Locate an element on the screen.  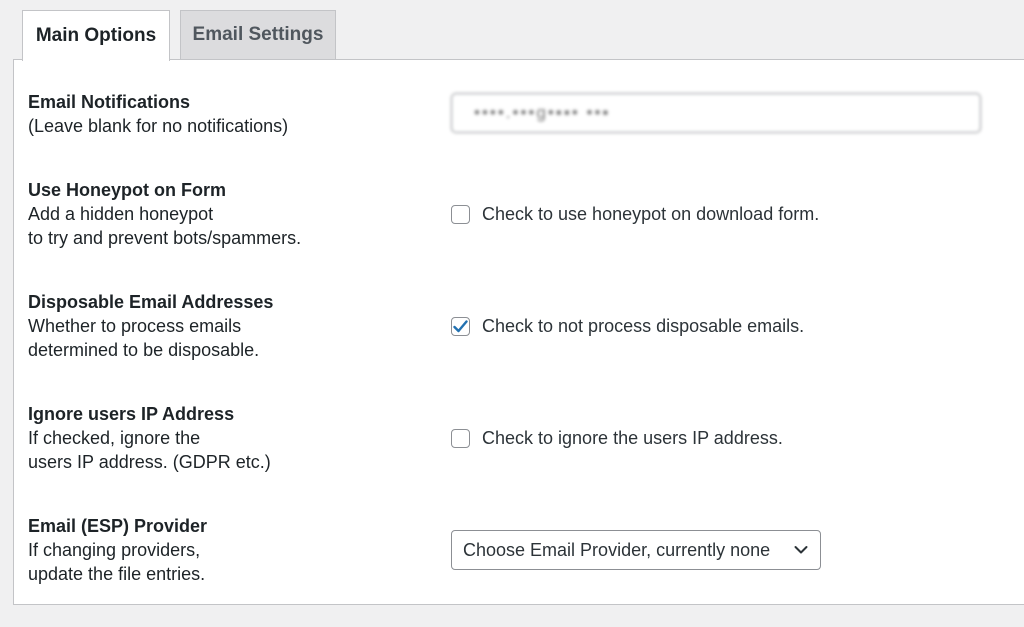
checkbox-text: Check to use honeypot on download form. is located at coordinates (651, 214).